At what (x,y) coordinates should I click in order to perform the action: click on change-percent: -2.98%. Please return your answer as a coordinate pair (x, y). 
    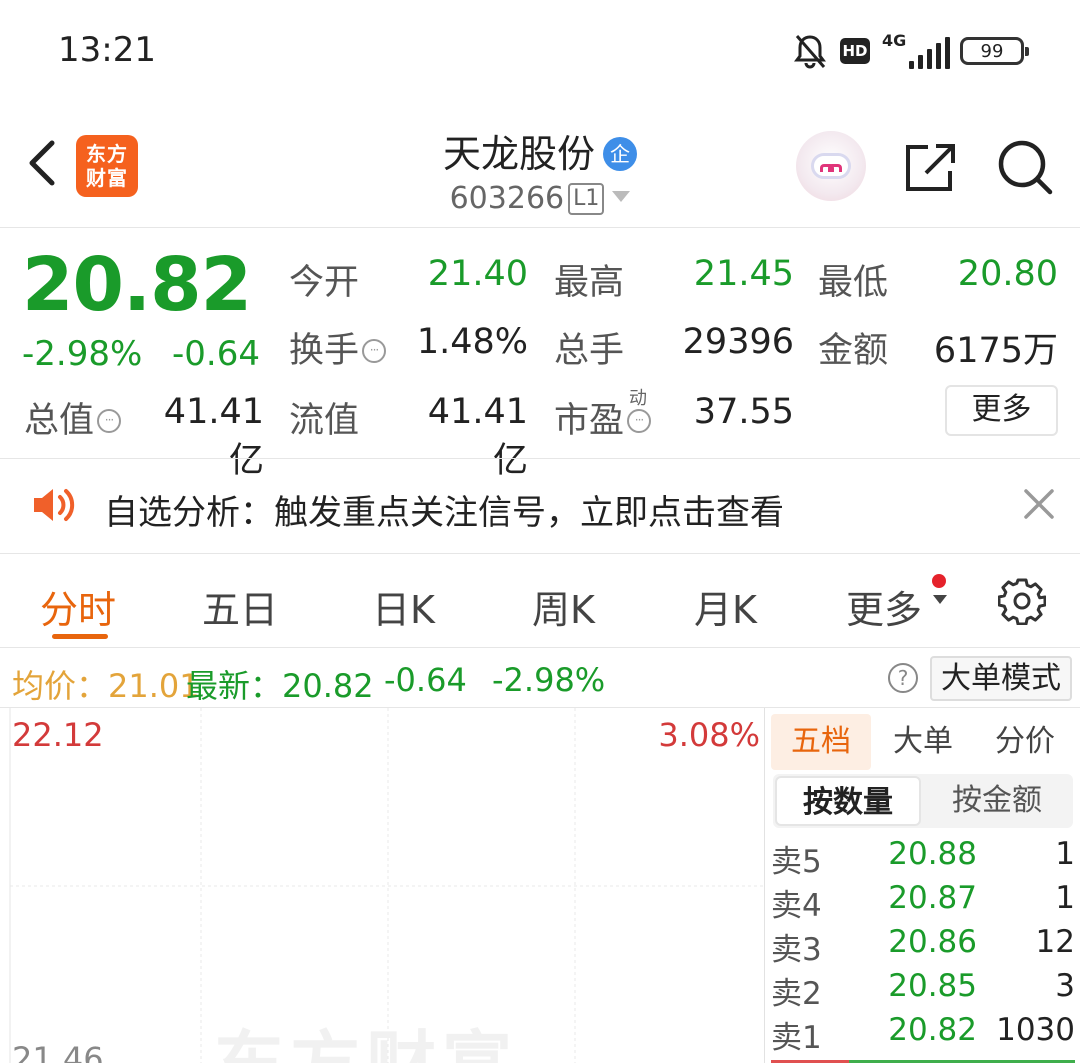
    Looking at the image, I should click on (82, 354).